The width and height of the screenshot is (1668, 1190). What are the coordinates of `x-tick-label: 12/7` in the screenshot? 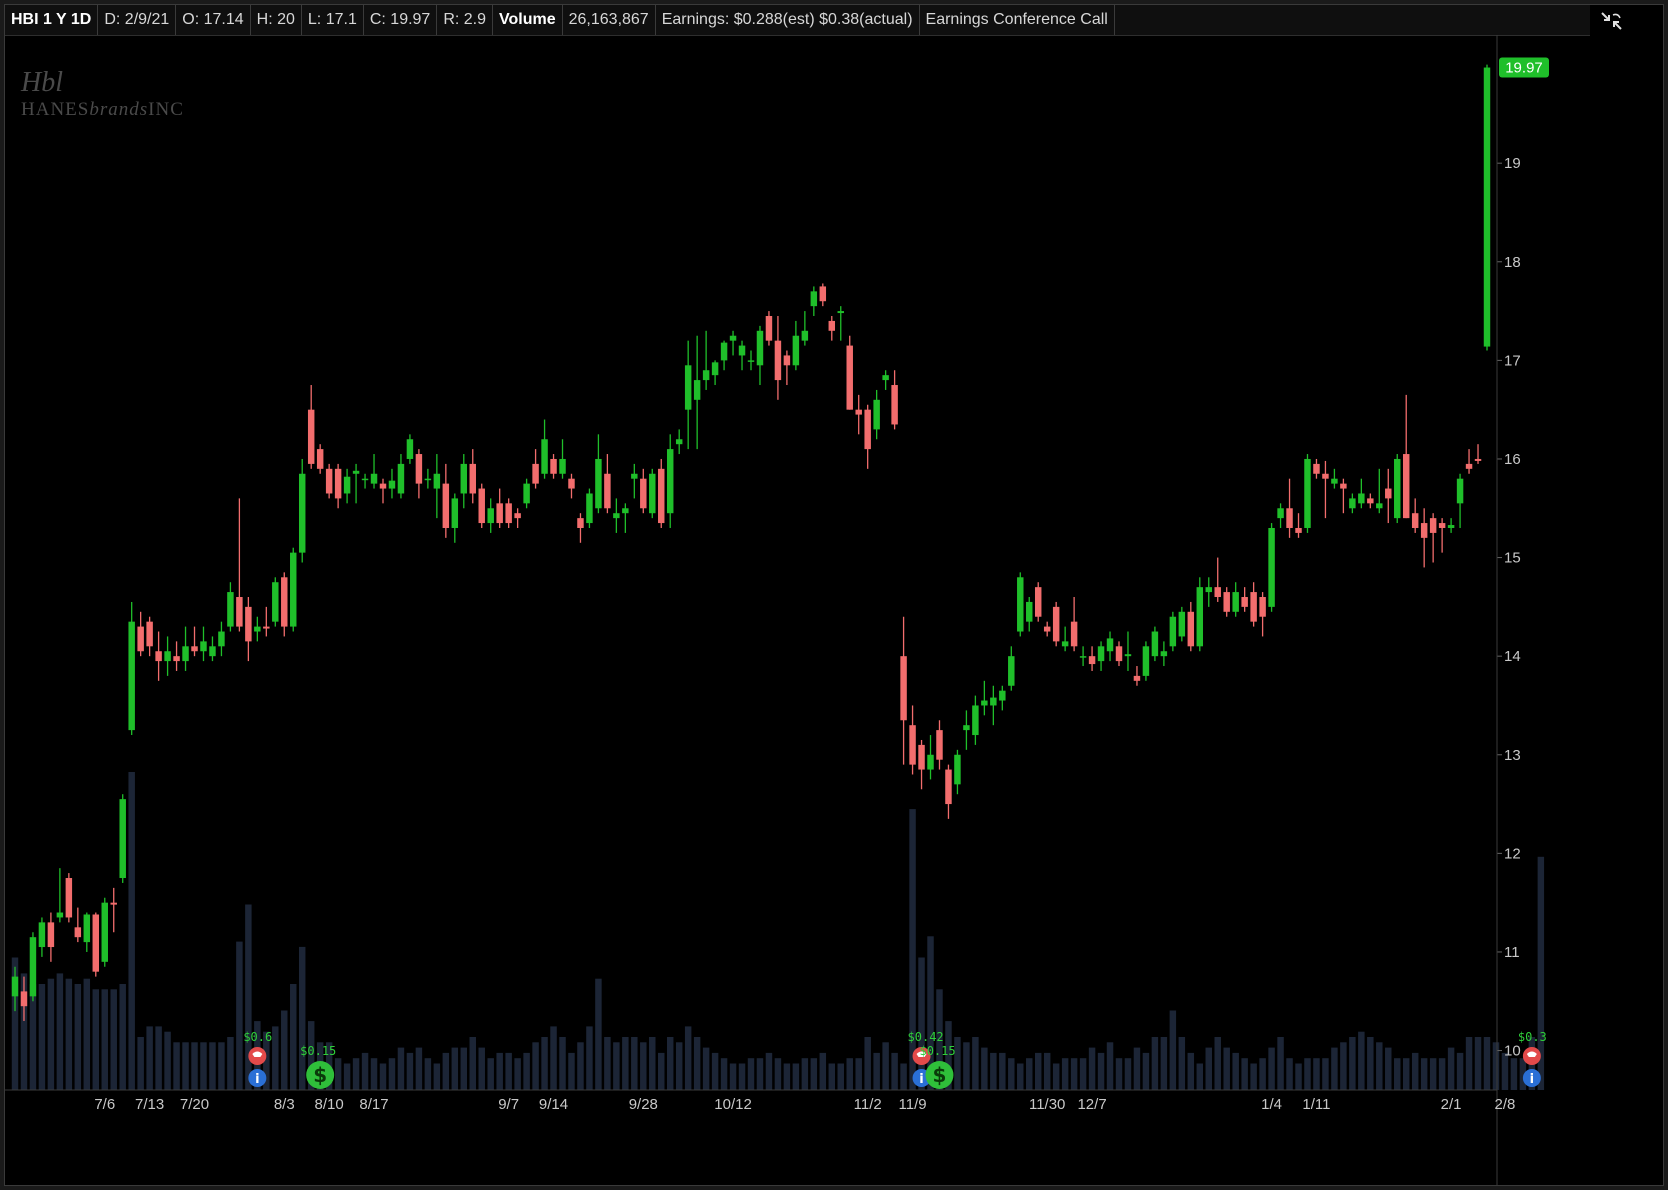 It's located at (1091, 1104).